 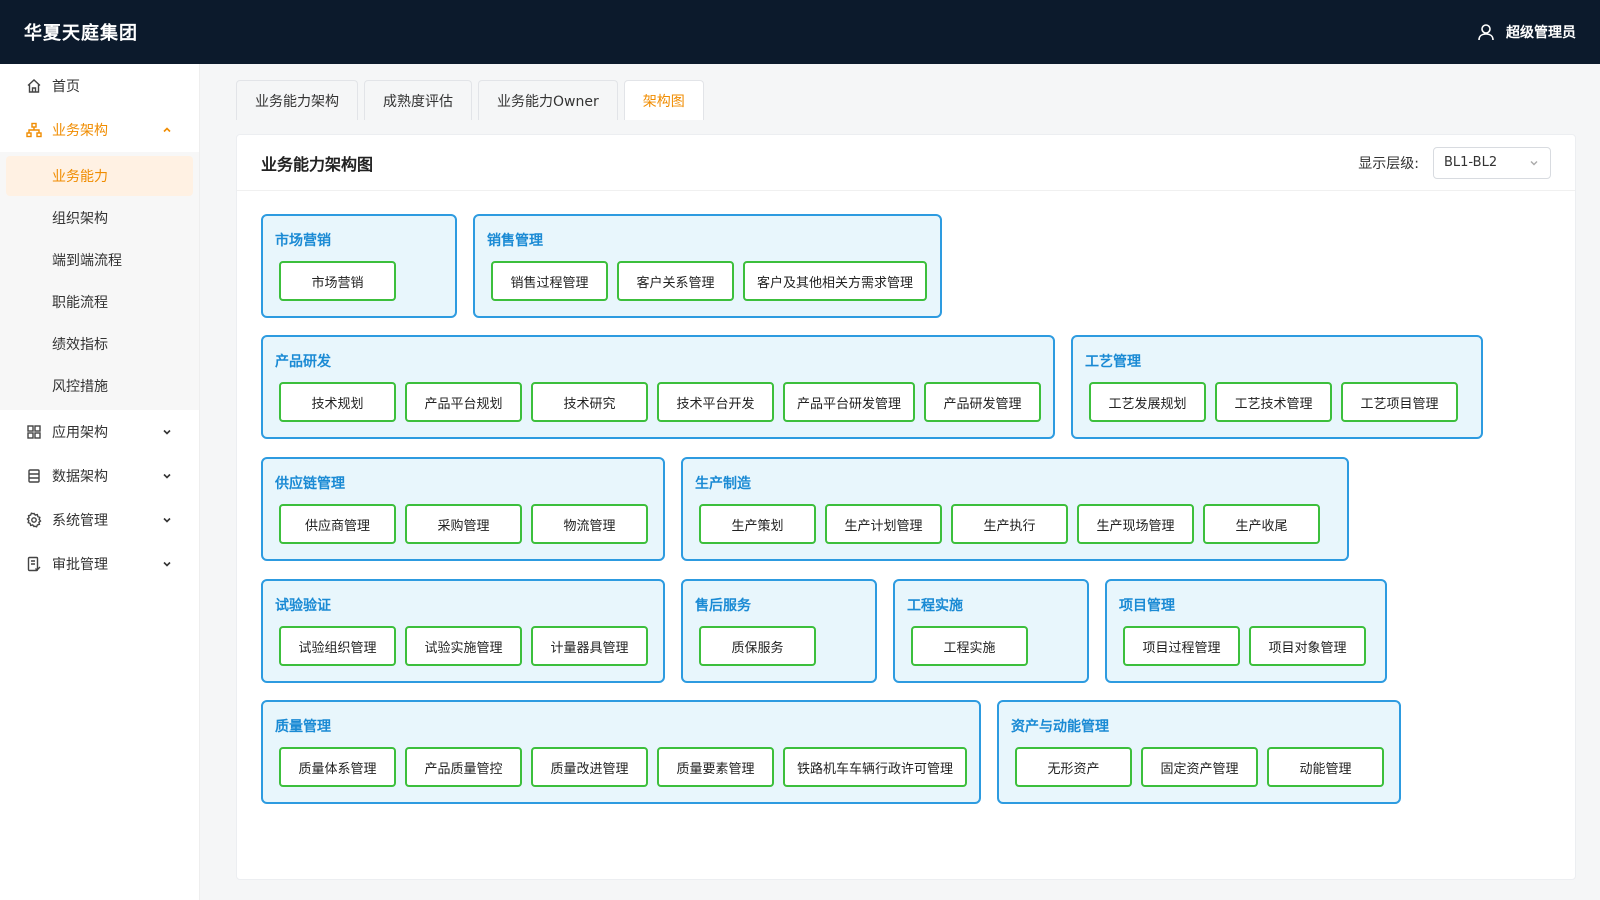 What do you see at coordinates (80, 131) in the screenshot?
I see `sidebar-item-label: 业务架构` at bounding box center [80, 131].